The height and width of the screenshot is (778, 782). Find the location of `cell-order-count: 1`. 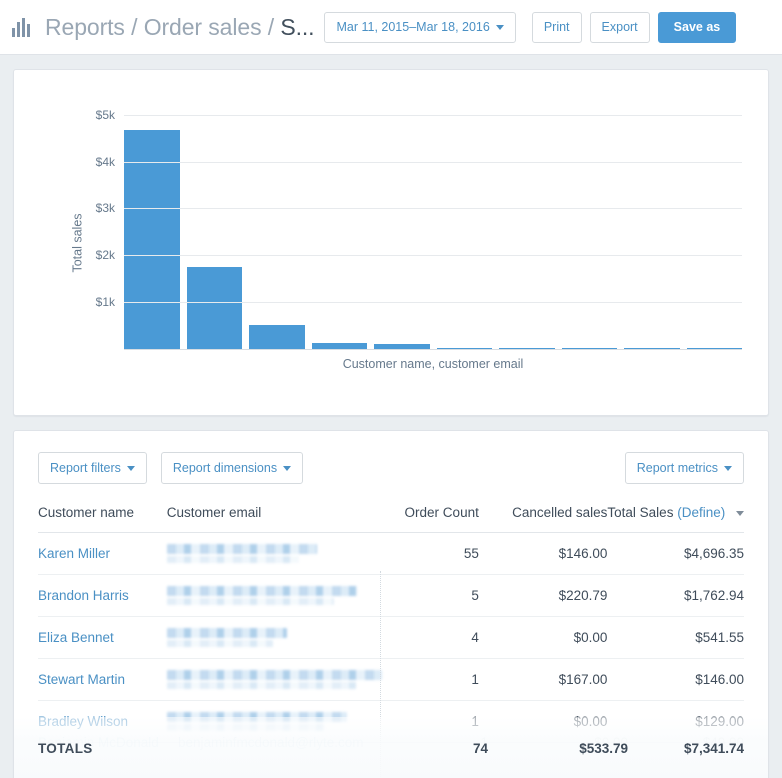

cell-order-count: 1 is located at coordinates (430, 679).